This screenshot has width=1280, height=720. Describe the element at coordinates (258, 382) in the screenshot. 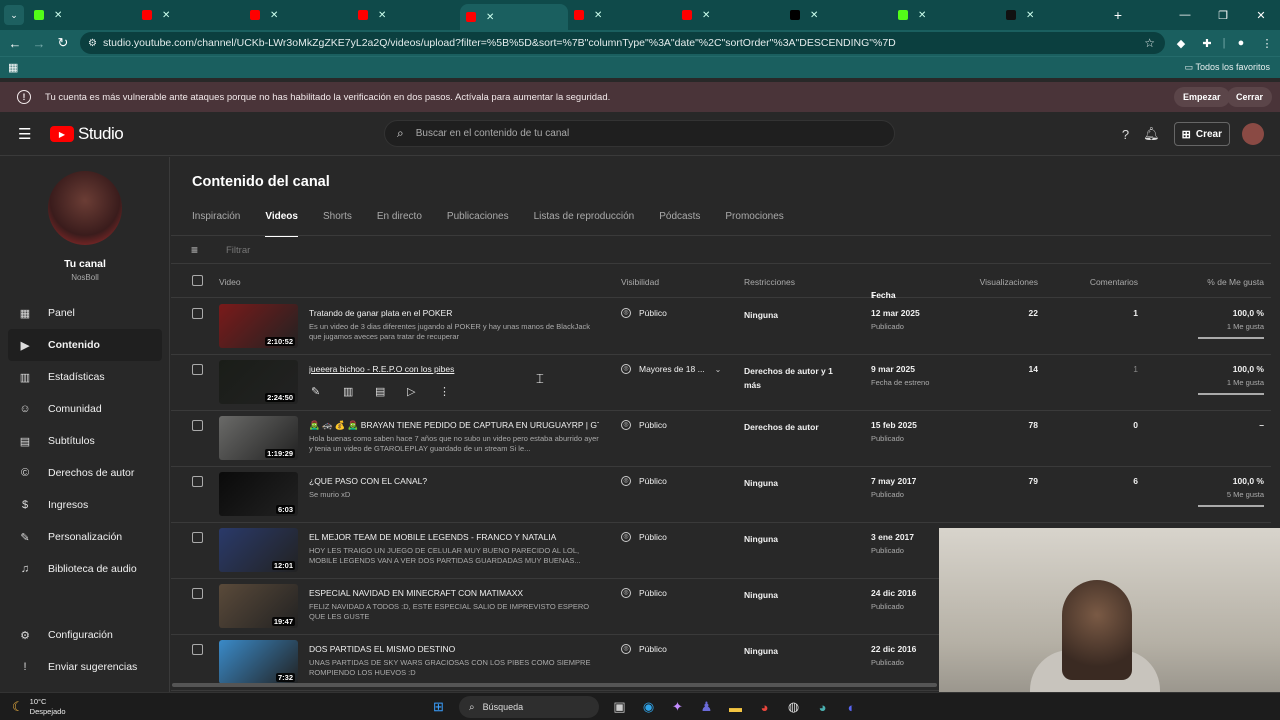

I see `video-thumbnail: 2:24:50` at that location.